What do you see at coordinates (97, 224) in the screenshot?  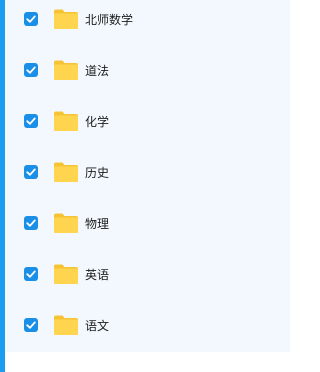 I see `folder-name: 物理` at bounding box center [97, 224].